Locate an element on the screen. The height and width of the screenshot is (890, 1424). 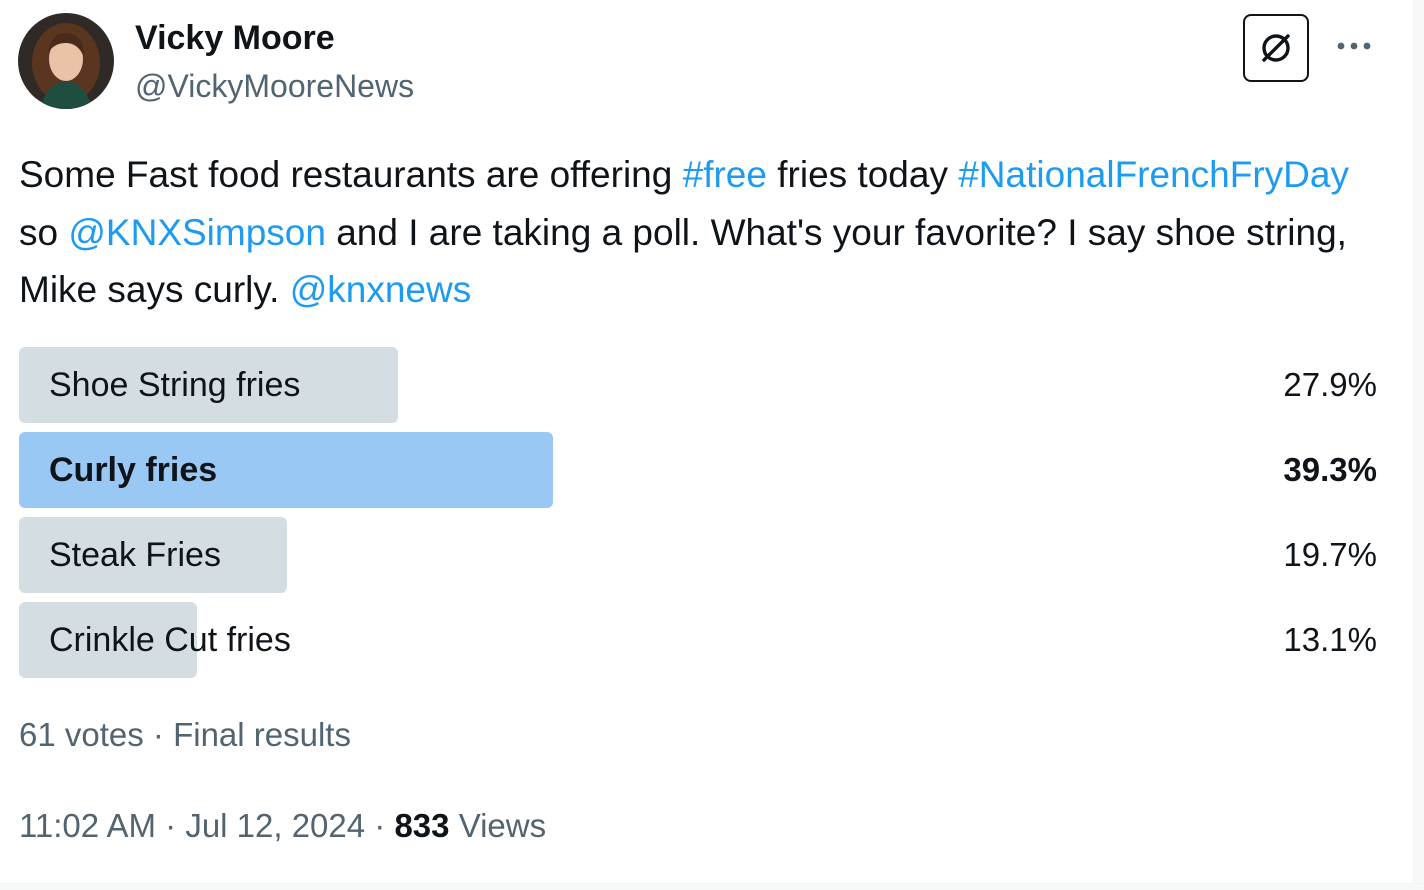
poll-option: Steak Fries 19.7% is located at coordinates (698, 555).